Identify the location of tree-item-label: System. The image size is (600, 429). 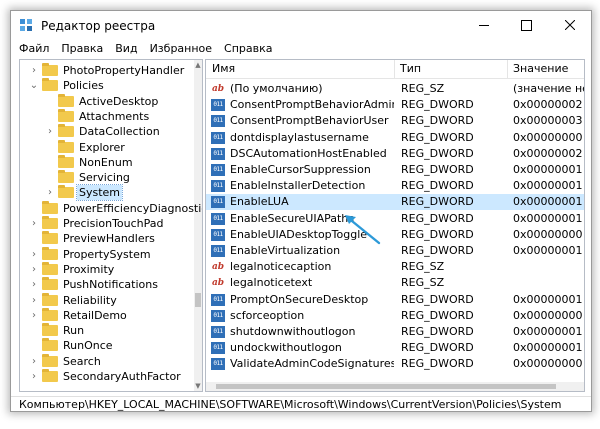
(99, 193).